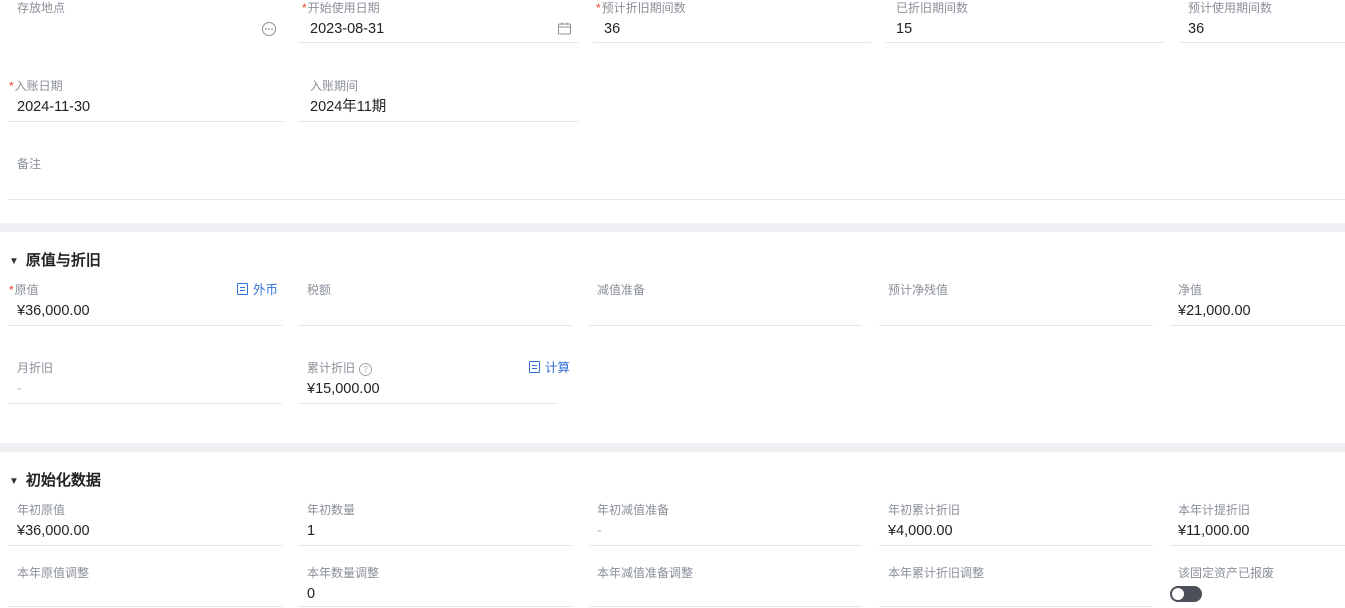 This screenshot has height=608, width=1345. Describe the element at coordinates (366, 369) in the screenshot. I see `question-circle-icon: ?` at that location.